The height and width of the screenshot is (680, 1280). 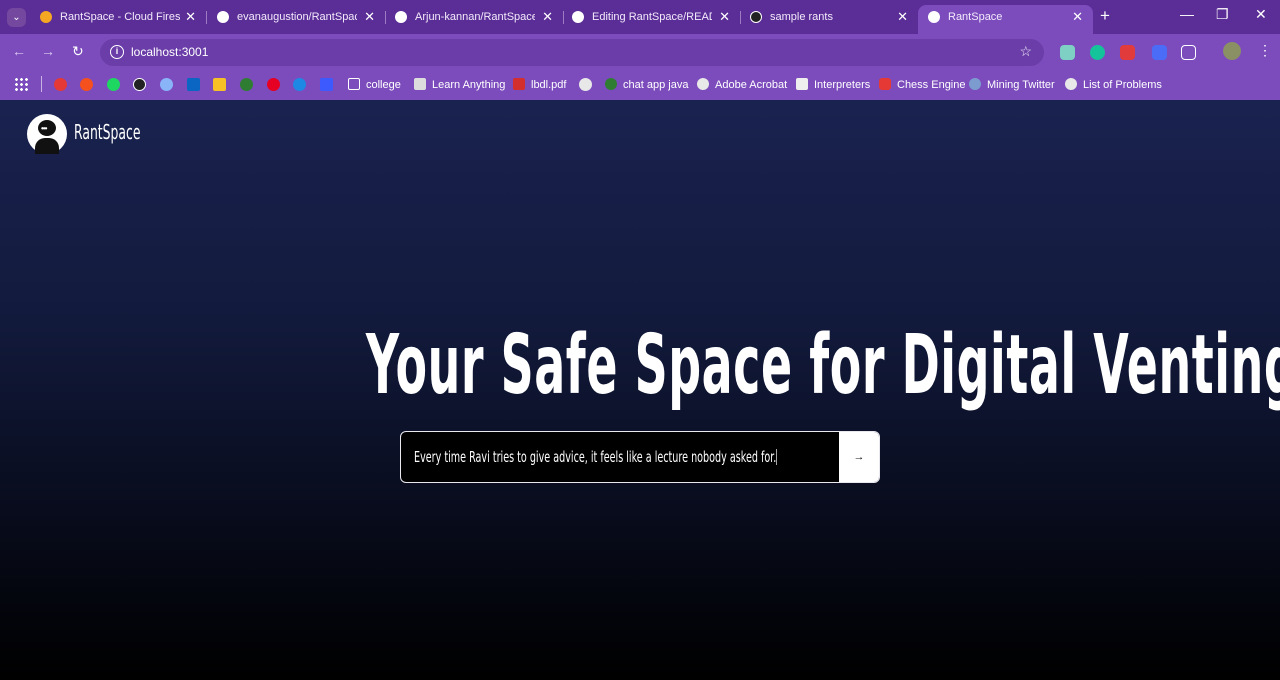 I want to click on bookmark-interpreters: Interpreters, so click(x=833, y=84).